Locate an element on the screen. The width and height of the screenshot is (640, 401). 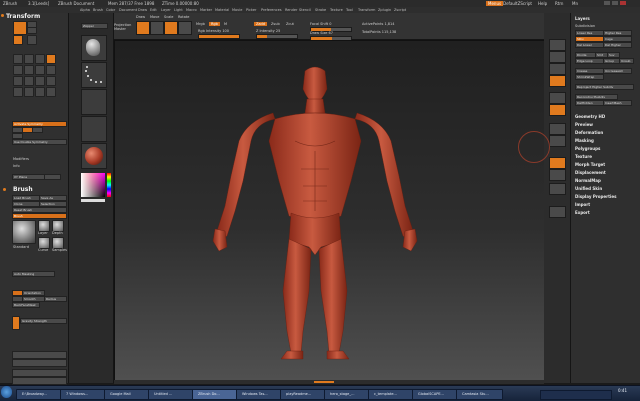
insert-mesh-button: InsertMesh is located at coordinates (617, 103).